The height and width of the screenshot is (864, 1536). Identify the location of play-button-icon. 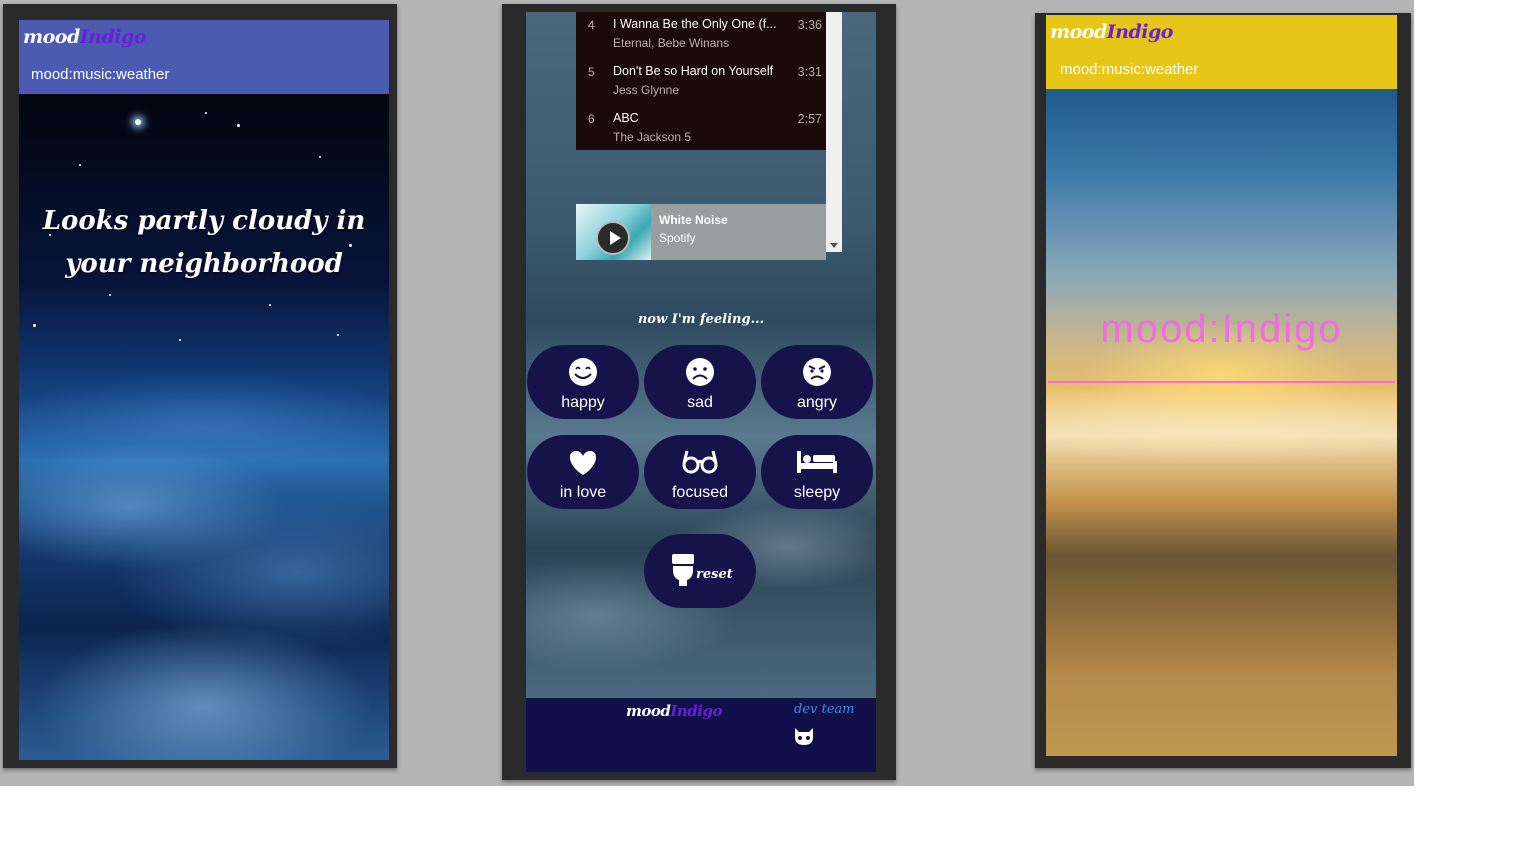
(613, 238).